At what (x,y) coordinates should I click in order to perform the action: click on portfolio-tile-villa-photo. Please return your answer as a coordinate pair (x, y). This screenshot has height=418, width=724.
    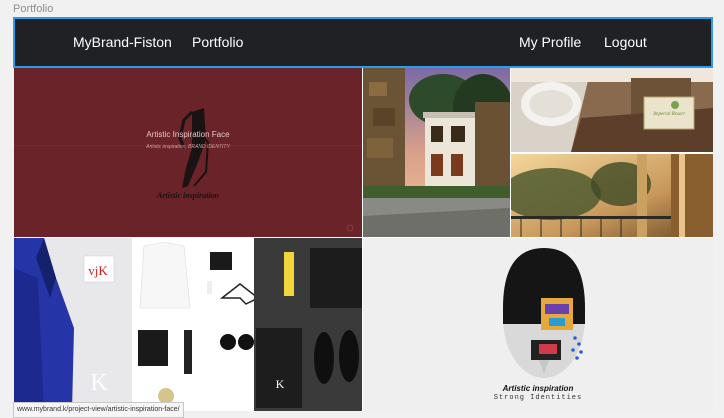
    Looking at the image, I should click on (436, 152).